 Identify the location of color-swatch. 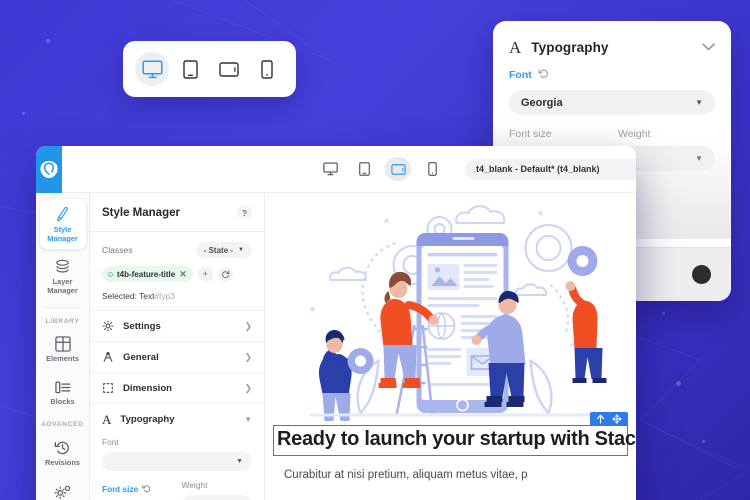
(701, 274).